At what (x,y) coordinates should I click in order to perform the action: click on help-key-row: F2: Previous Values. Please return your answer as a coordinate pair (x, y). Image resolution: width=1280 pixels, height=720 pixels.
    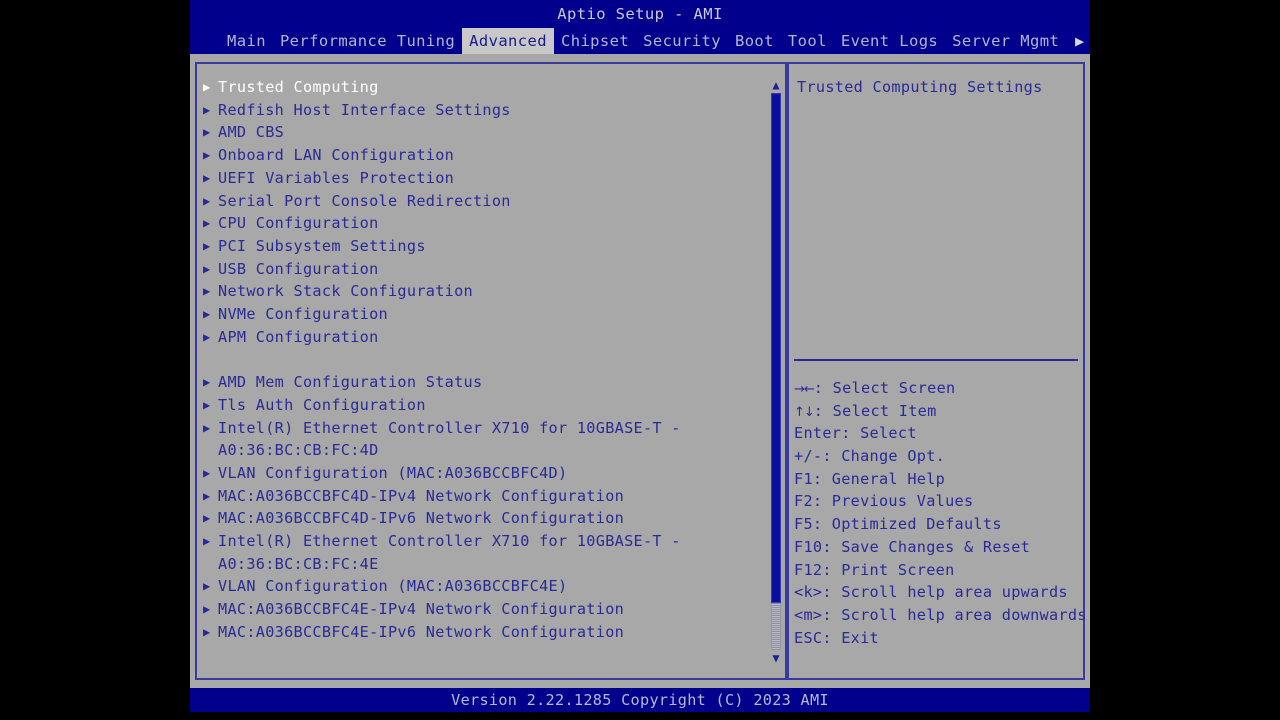
    Looking at the image, I should click on (936, 501).